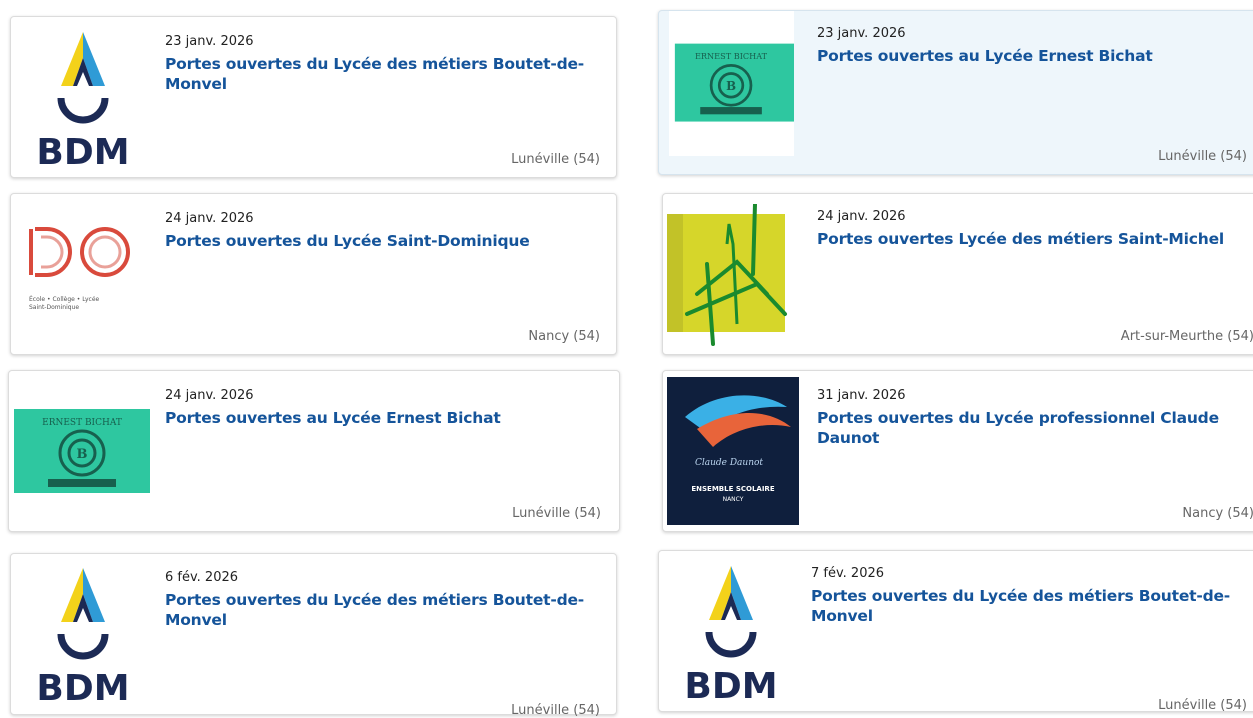 The height and width of the screenshot is (718, 1253). I want to click on claude-daunot-logo: Claude Daunot ENSEMBLE SCOLAIRE NANCY, so click(733, 451).